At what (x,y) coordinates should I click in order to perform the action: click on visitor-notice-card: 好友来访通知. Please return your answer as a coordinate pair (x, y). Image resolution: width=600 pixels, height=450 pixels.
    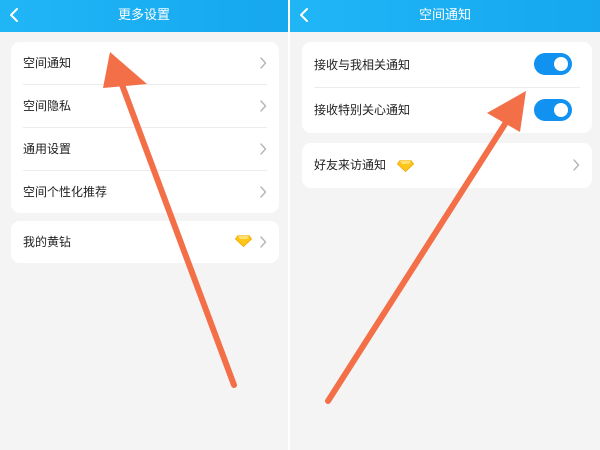
    Looking at the image, I should click on (447, 165).